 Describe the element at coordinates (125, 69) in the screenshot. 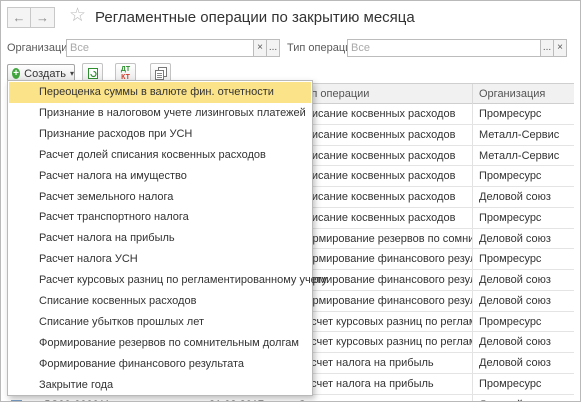

I see `dt-label: ДТ` at that location.